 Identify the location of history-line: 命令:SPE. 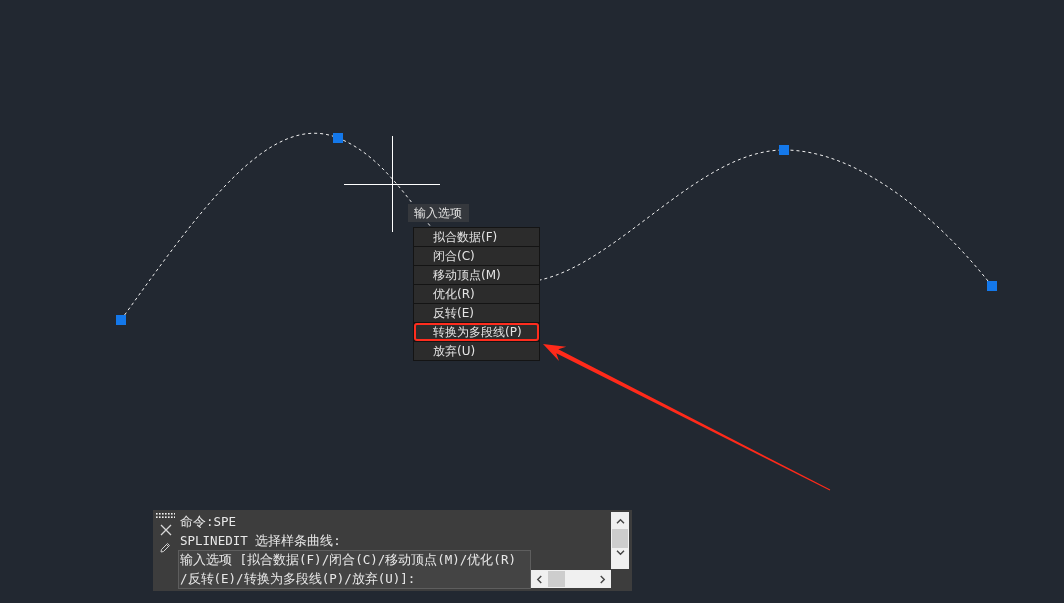
(208, 522).